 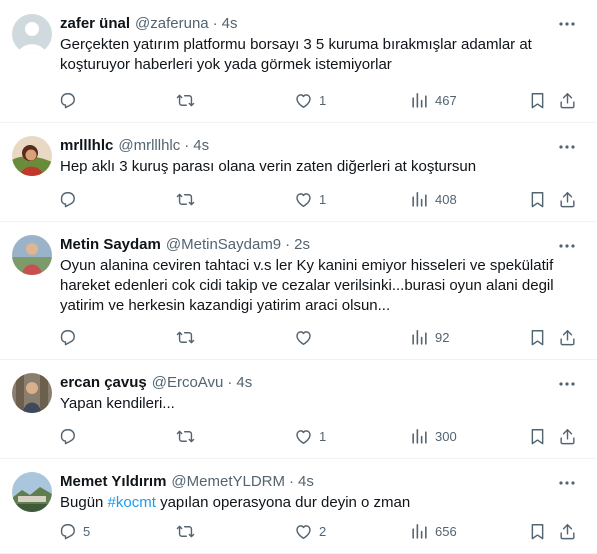 What do you see at coordinates (223, 245) in the screenshot?
I see `user-handle: @MetinSaydam9` at bounding box center [223, 245].